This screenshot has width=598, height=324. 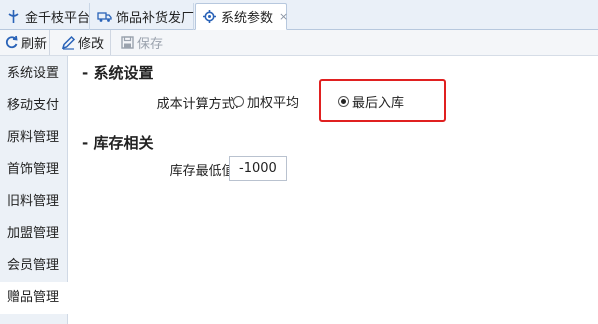 What do you see at coordinates (34, 170) in the screenshot?
I see `sidebar-item-jewelry: 首饰管理` at bounding box center [34, 170].